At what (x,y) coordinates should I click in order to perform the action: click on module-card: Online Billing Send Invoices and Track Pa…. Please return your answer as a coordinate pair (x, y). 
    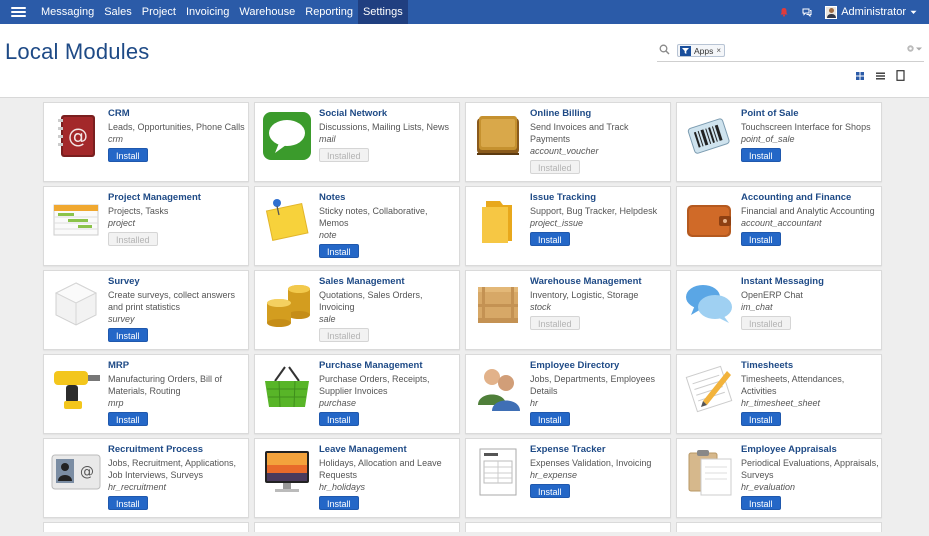
    Looking at the image, I should click on (568, 142).